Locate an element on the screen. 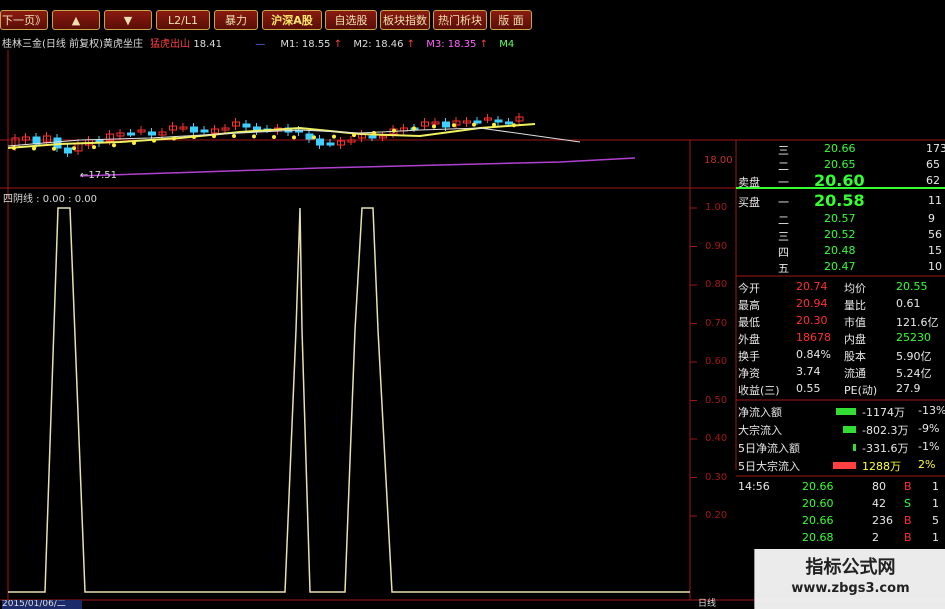 The width and height of the screenshot is (945, 609). stat-value: 18678 is located at coordinates (813, 337).